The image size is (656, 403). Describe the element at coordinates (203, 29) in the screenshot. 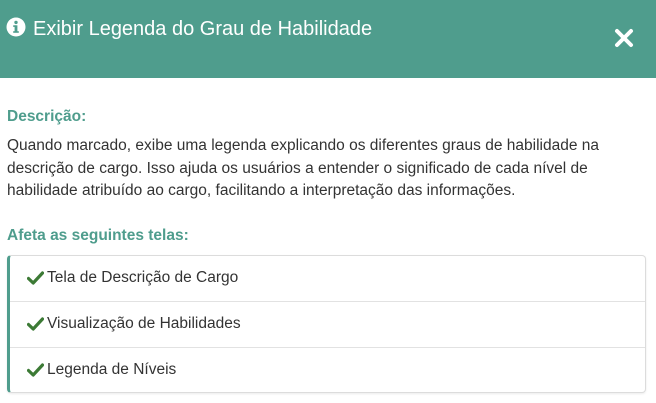

I see `modal-title: Exibir Legenda do Grau de Habilidade` at that location.